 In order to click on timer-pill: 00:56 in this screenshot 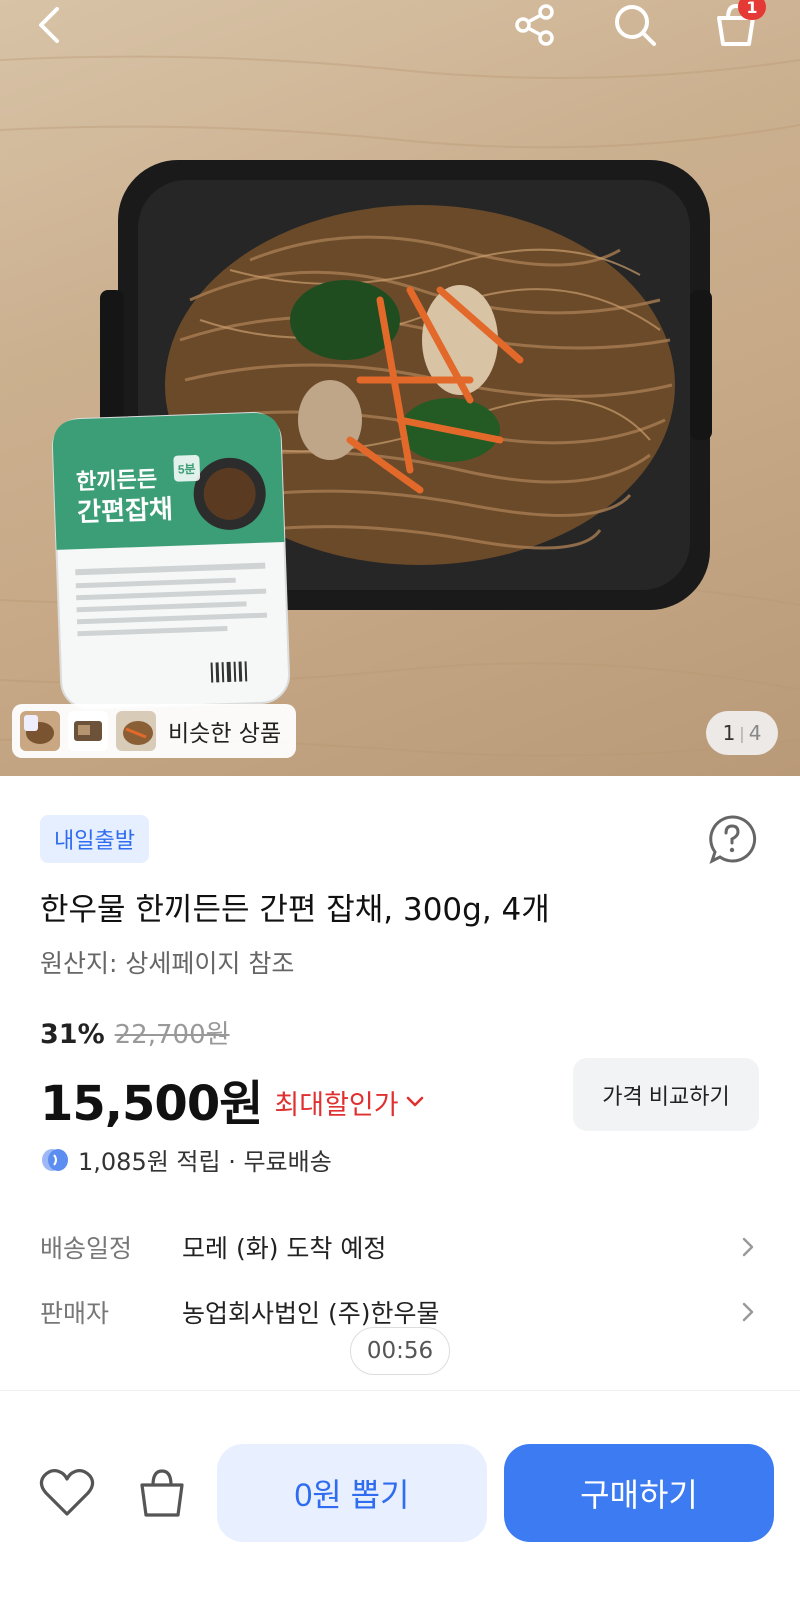, I will do `click(400, 1351)`.